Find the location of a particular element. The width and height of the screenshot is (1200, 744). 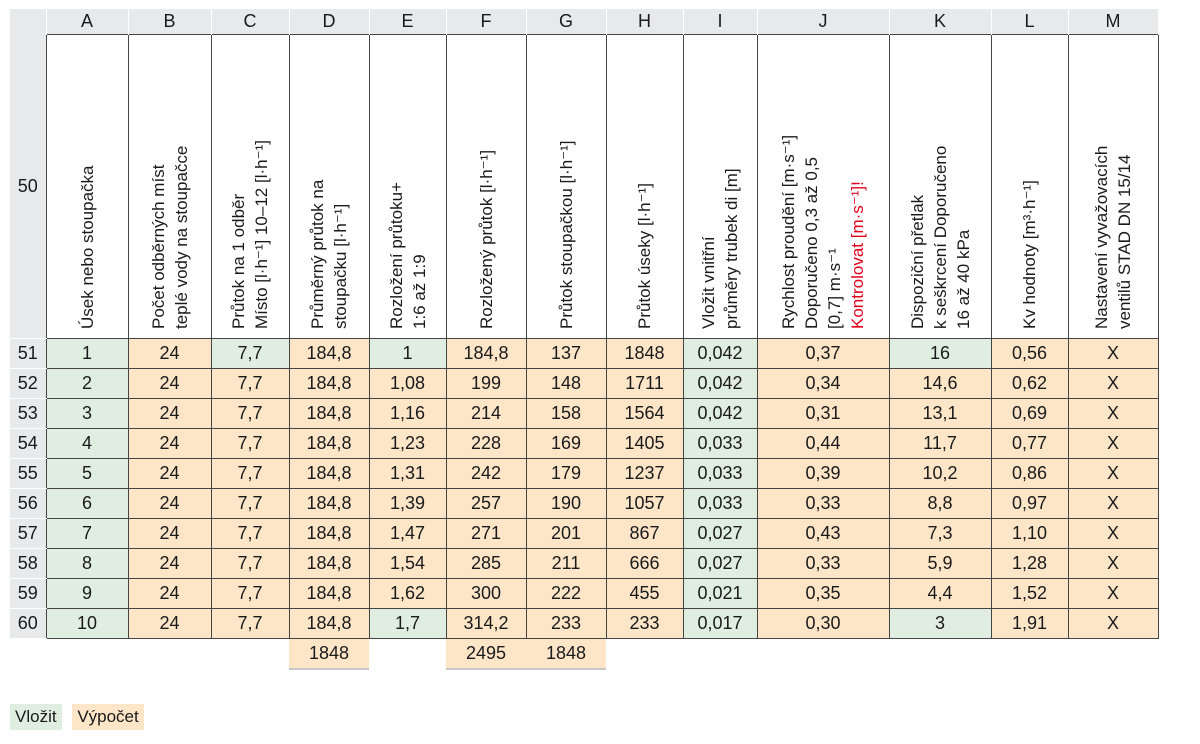

cell-c54: 7,7 is located at coordinates (250, 443).